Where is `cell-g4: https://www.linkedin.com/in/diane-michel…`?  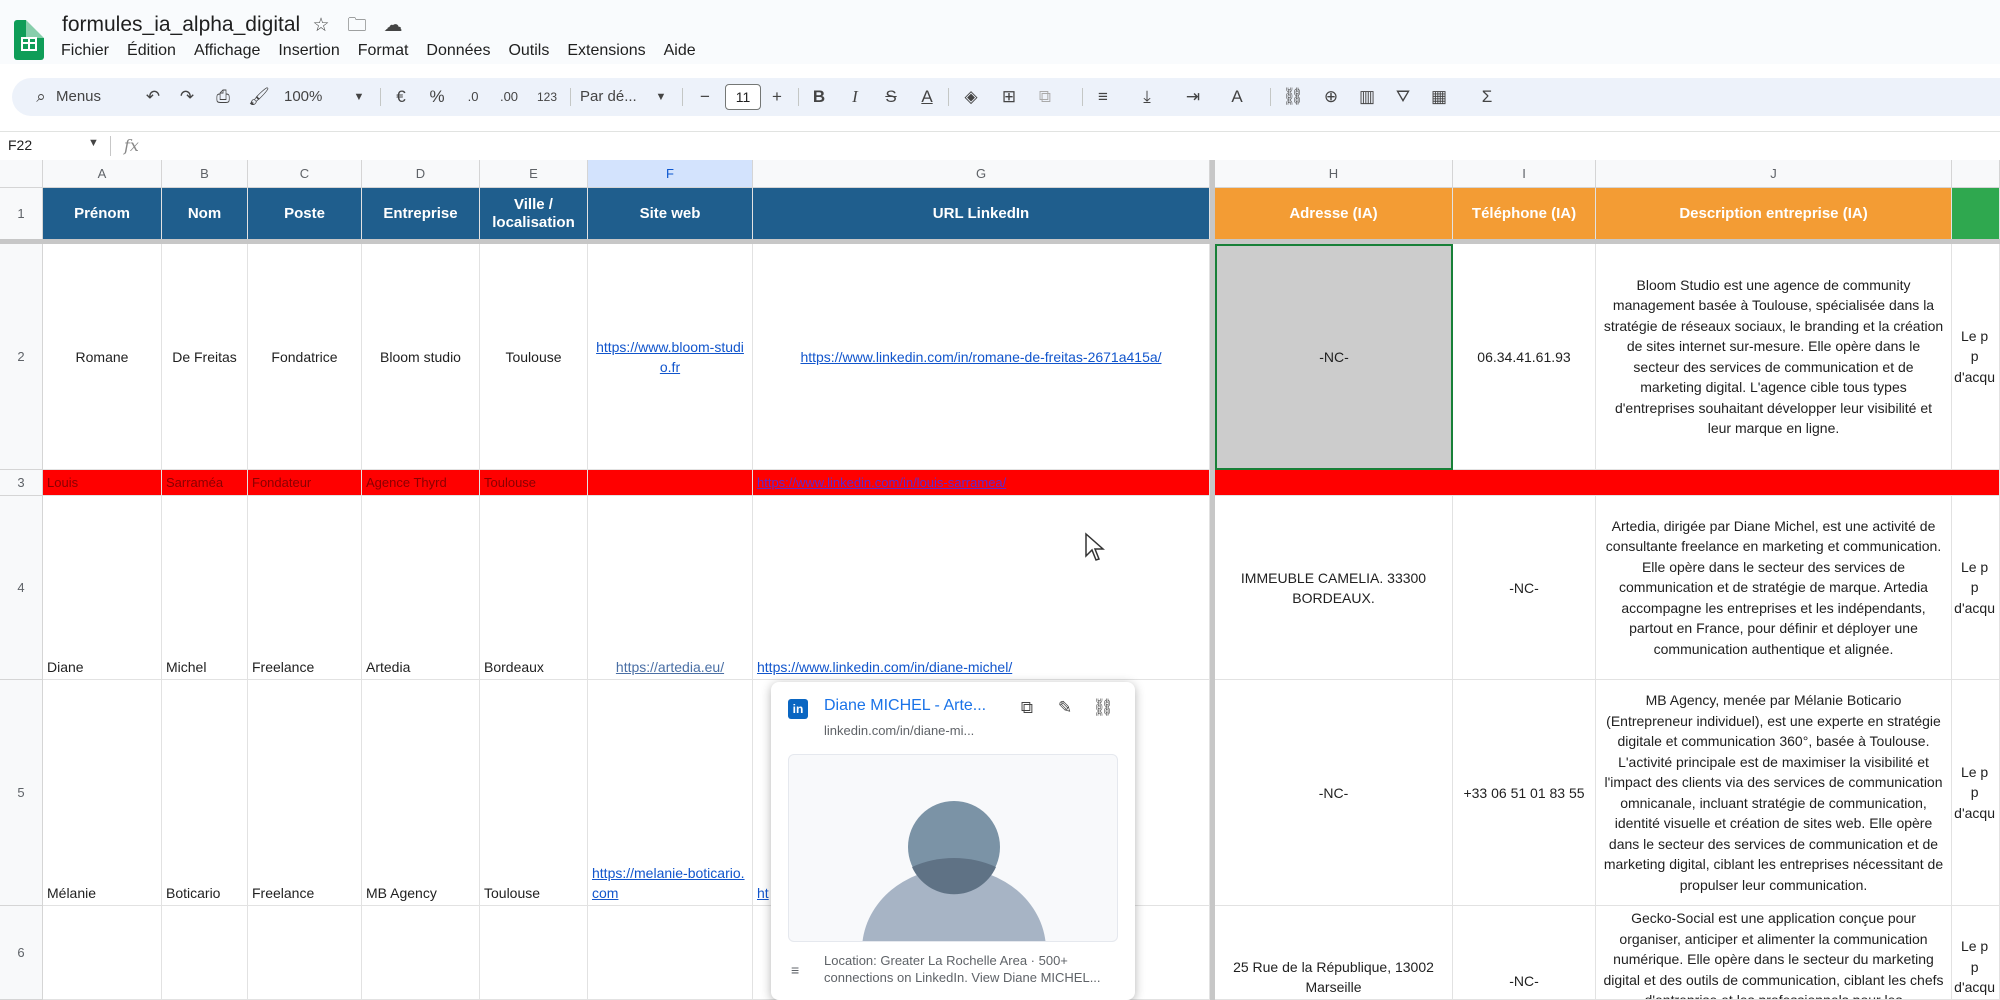
cell-g4: https://www.linkedin.com/in/diane-michel… is located at coordinates (981, 588).